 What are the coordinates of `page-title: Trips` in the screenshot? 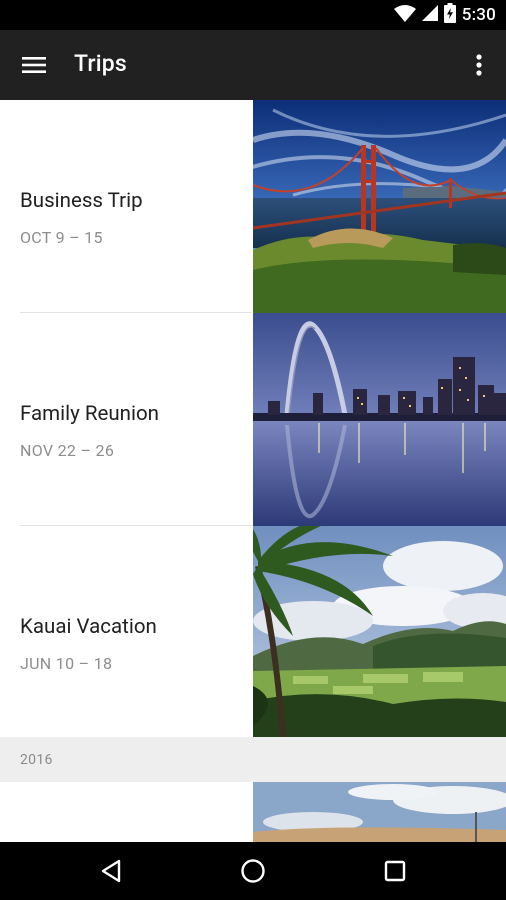 It's located at (100, 63).